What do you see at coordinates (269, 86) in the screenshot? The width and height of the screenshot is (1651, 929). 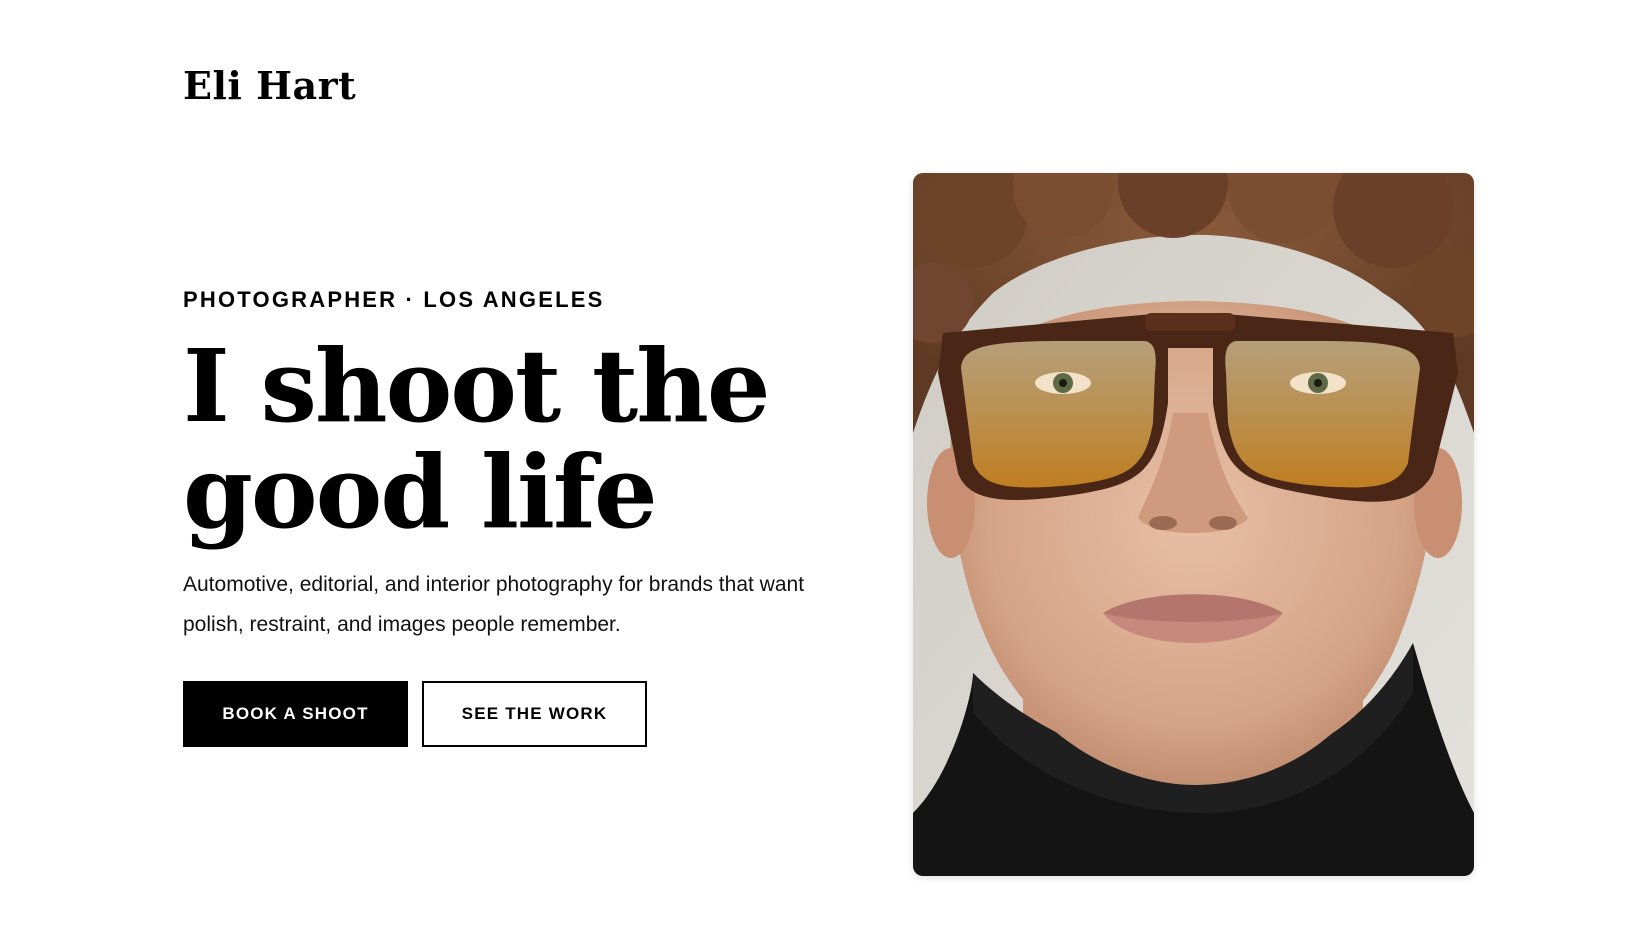 I see `site-logo: Eli Hart` at bounding box center [269, 86].